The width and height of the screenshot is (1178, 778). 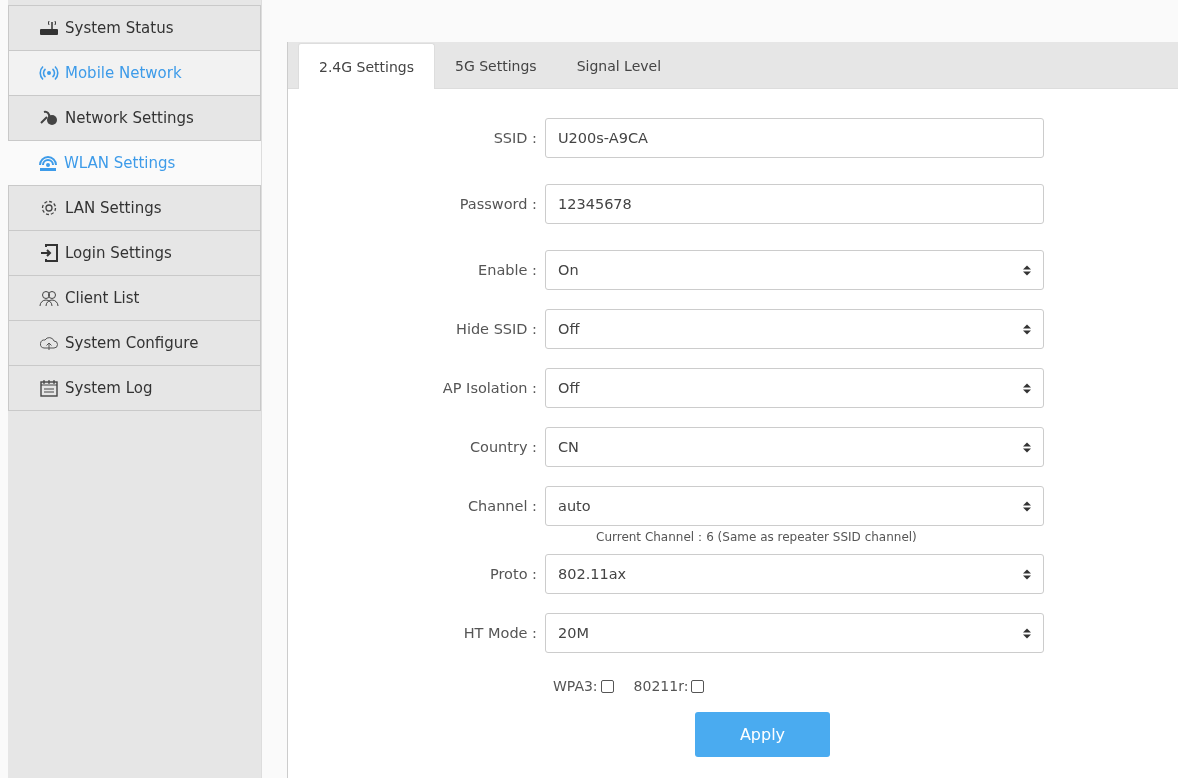 I want to click on tab: 5G Settings, so click(x=496, y=66).